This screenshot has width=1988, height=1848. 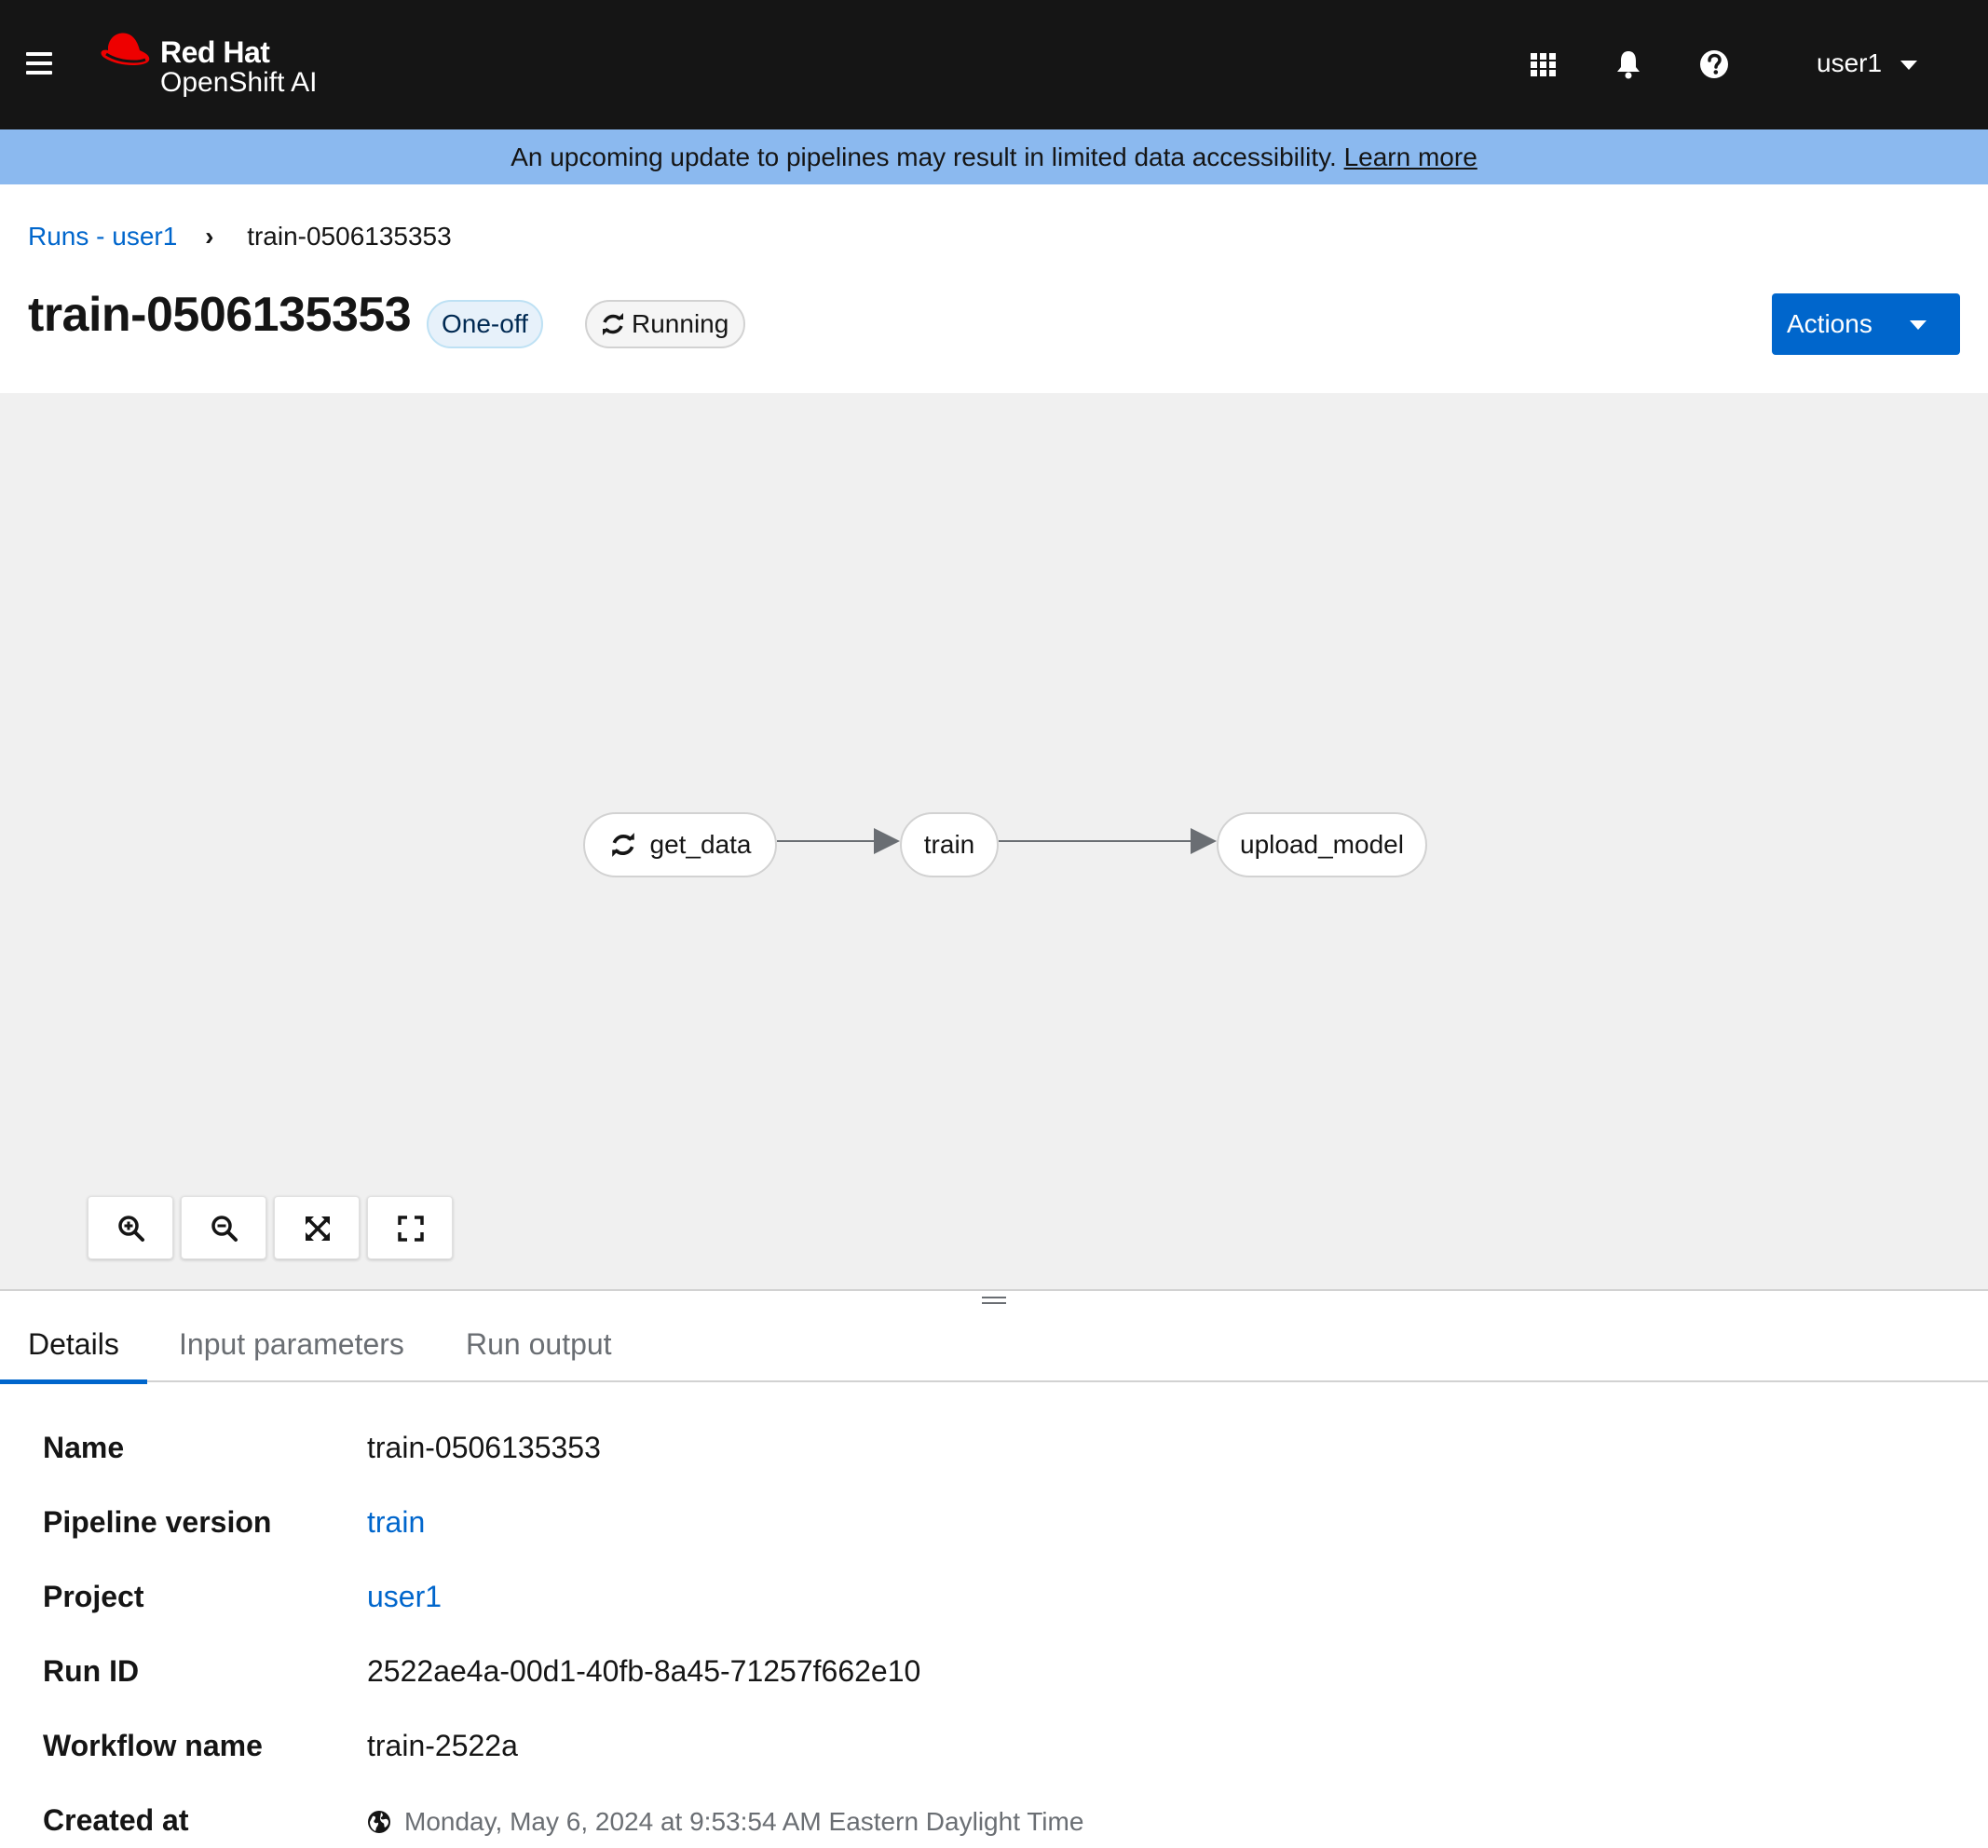 What do you see at coordinates (240, 236) in the screenshot?
I see `breadcrumb: Runs - user1 › train-0506135353` at bounding box center [240, 236].